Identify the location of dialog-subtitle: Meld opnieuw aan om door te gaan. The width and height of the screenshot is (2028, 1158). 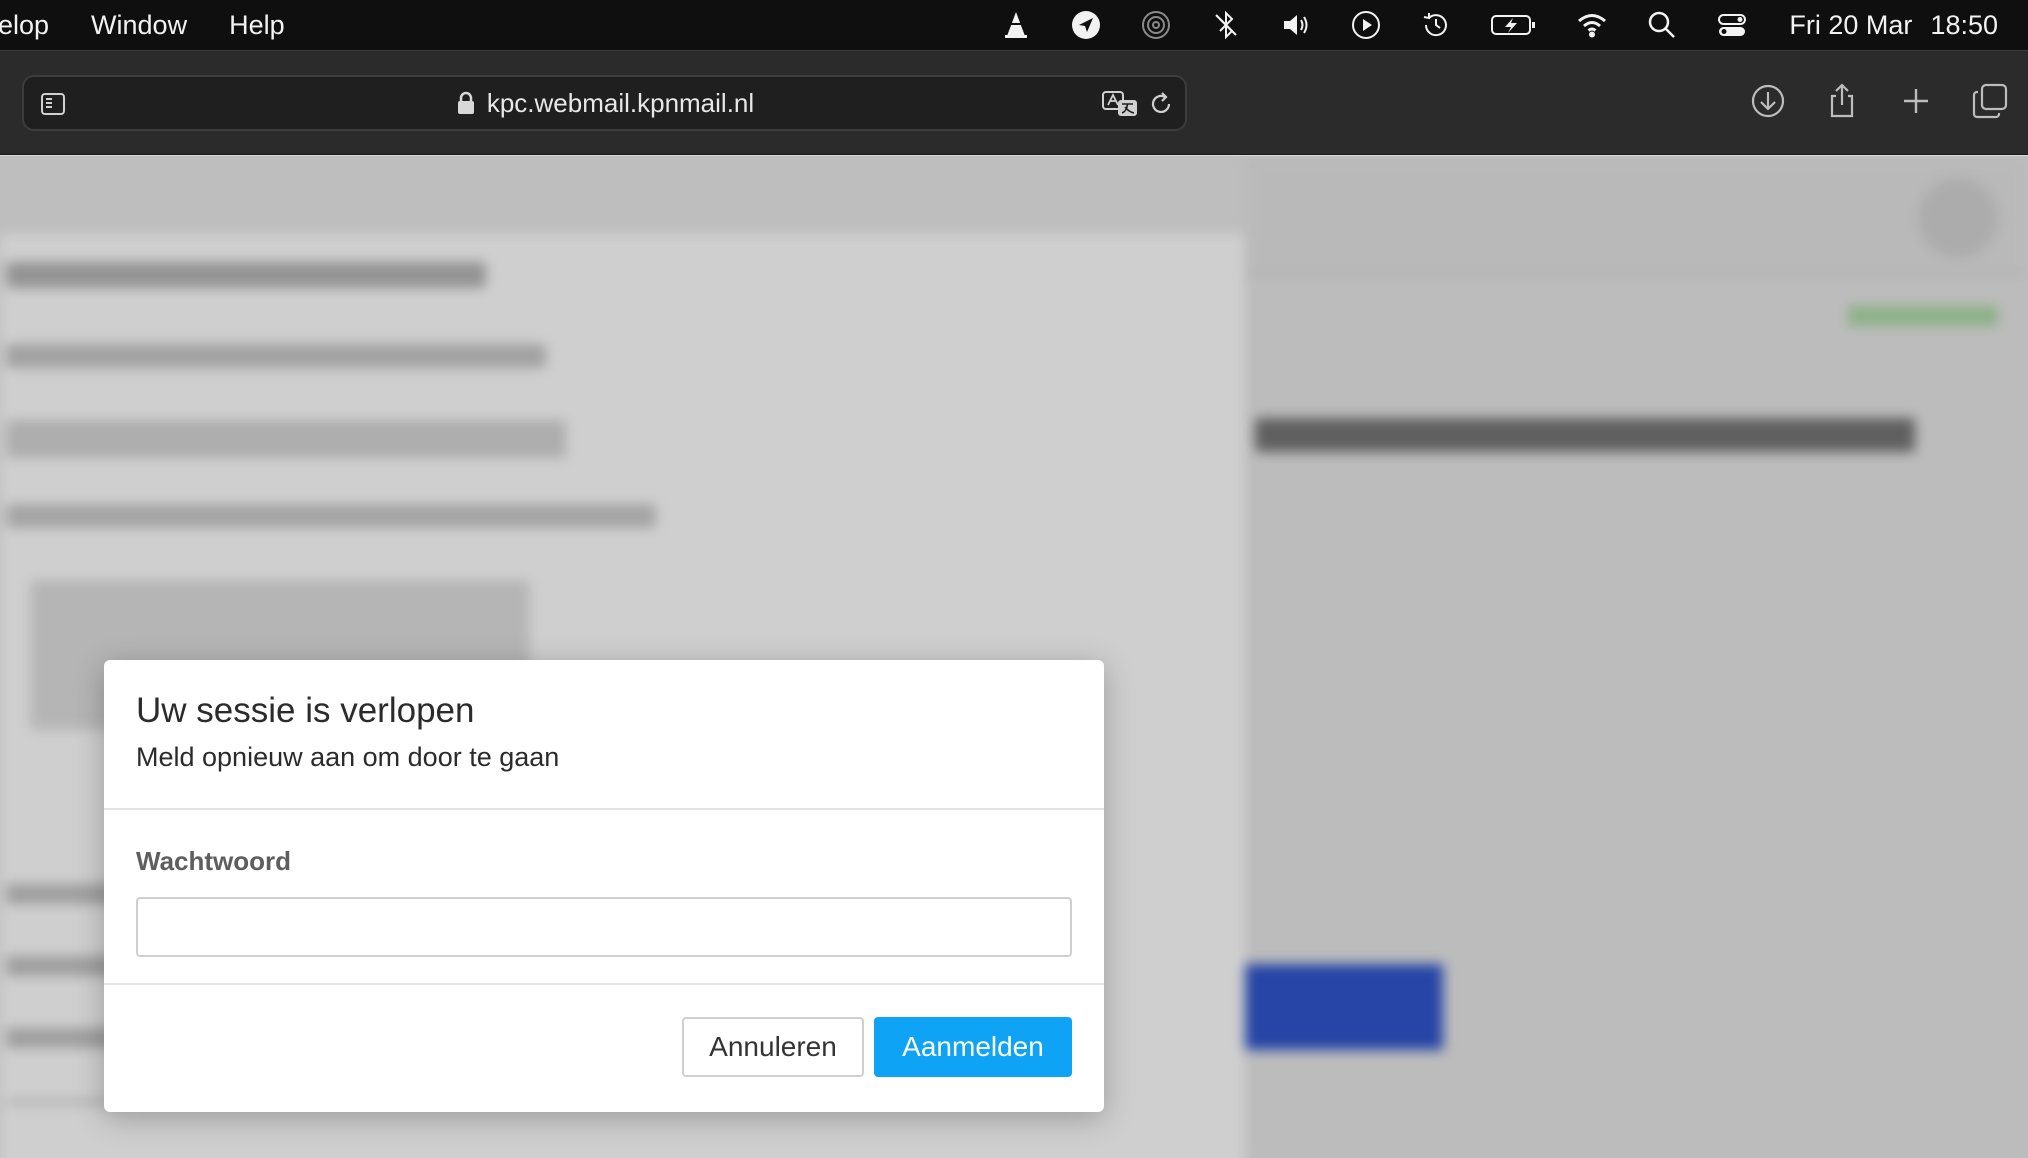
(348, 757).